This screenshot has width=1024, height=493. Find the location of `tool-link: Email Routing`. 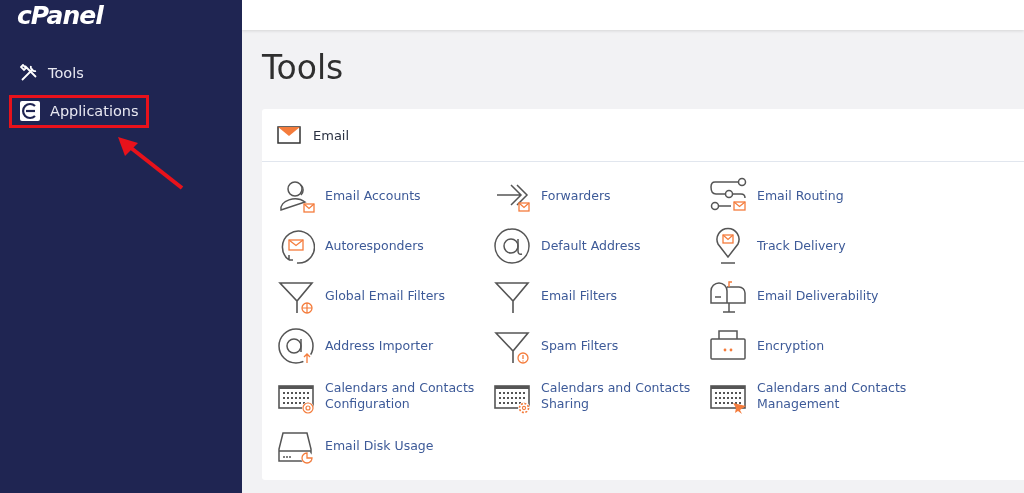

tool-link: Email Routing is located at coordinates (839, 196).